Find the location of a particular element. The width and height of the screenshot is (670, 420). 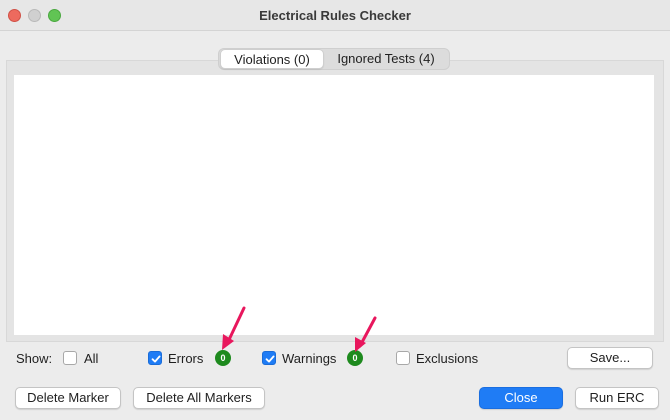

tab-violations: Violations (0) is located at coordinates (272, 59).